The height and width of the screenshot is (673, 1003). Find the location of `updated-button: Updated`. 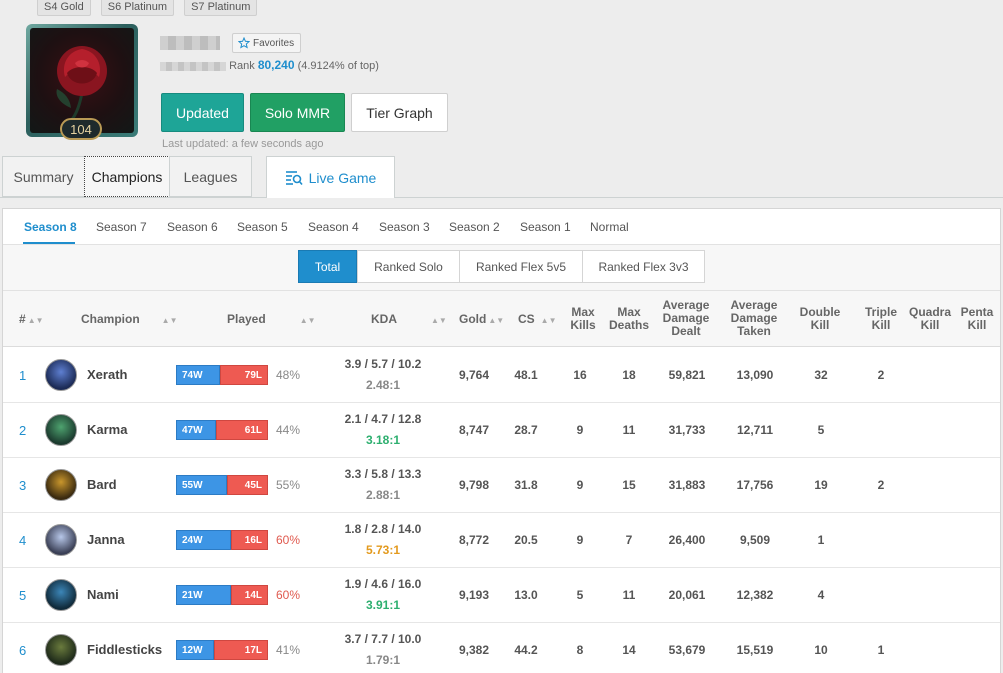

updated-button: Updated is located at coordinates (202, 112).